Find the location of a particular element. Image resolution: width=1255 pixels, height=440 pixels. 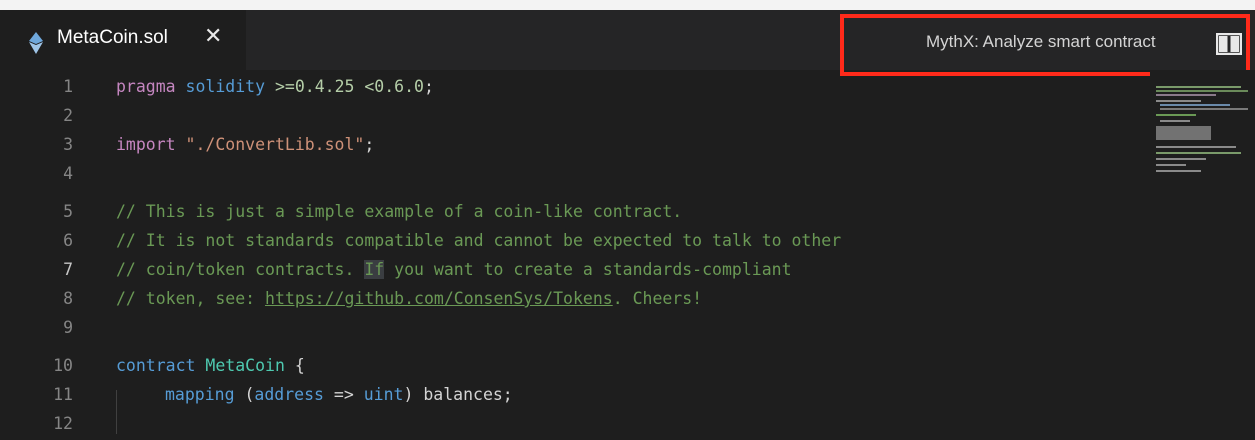

tab-metacoin-sol: MetaCoin.sol ✕ is located at coordinates (123, 41).